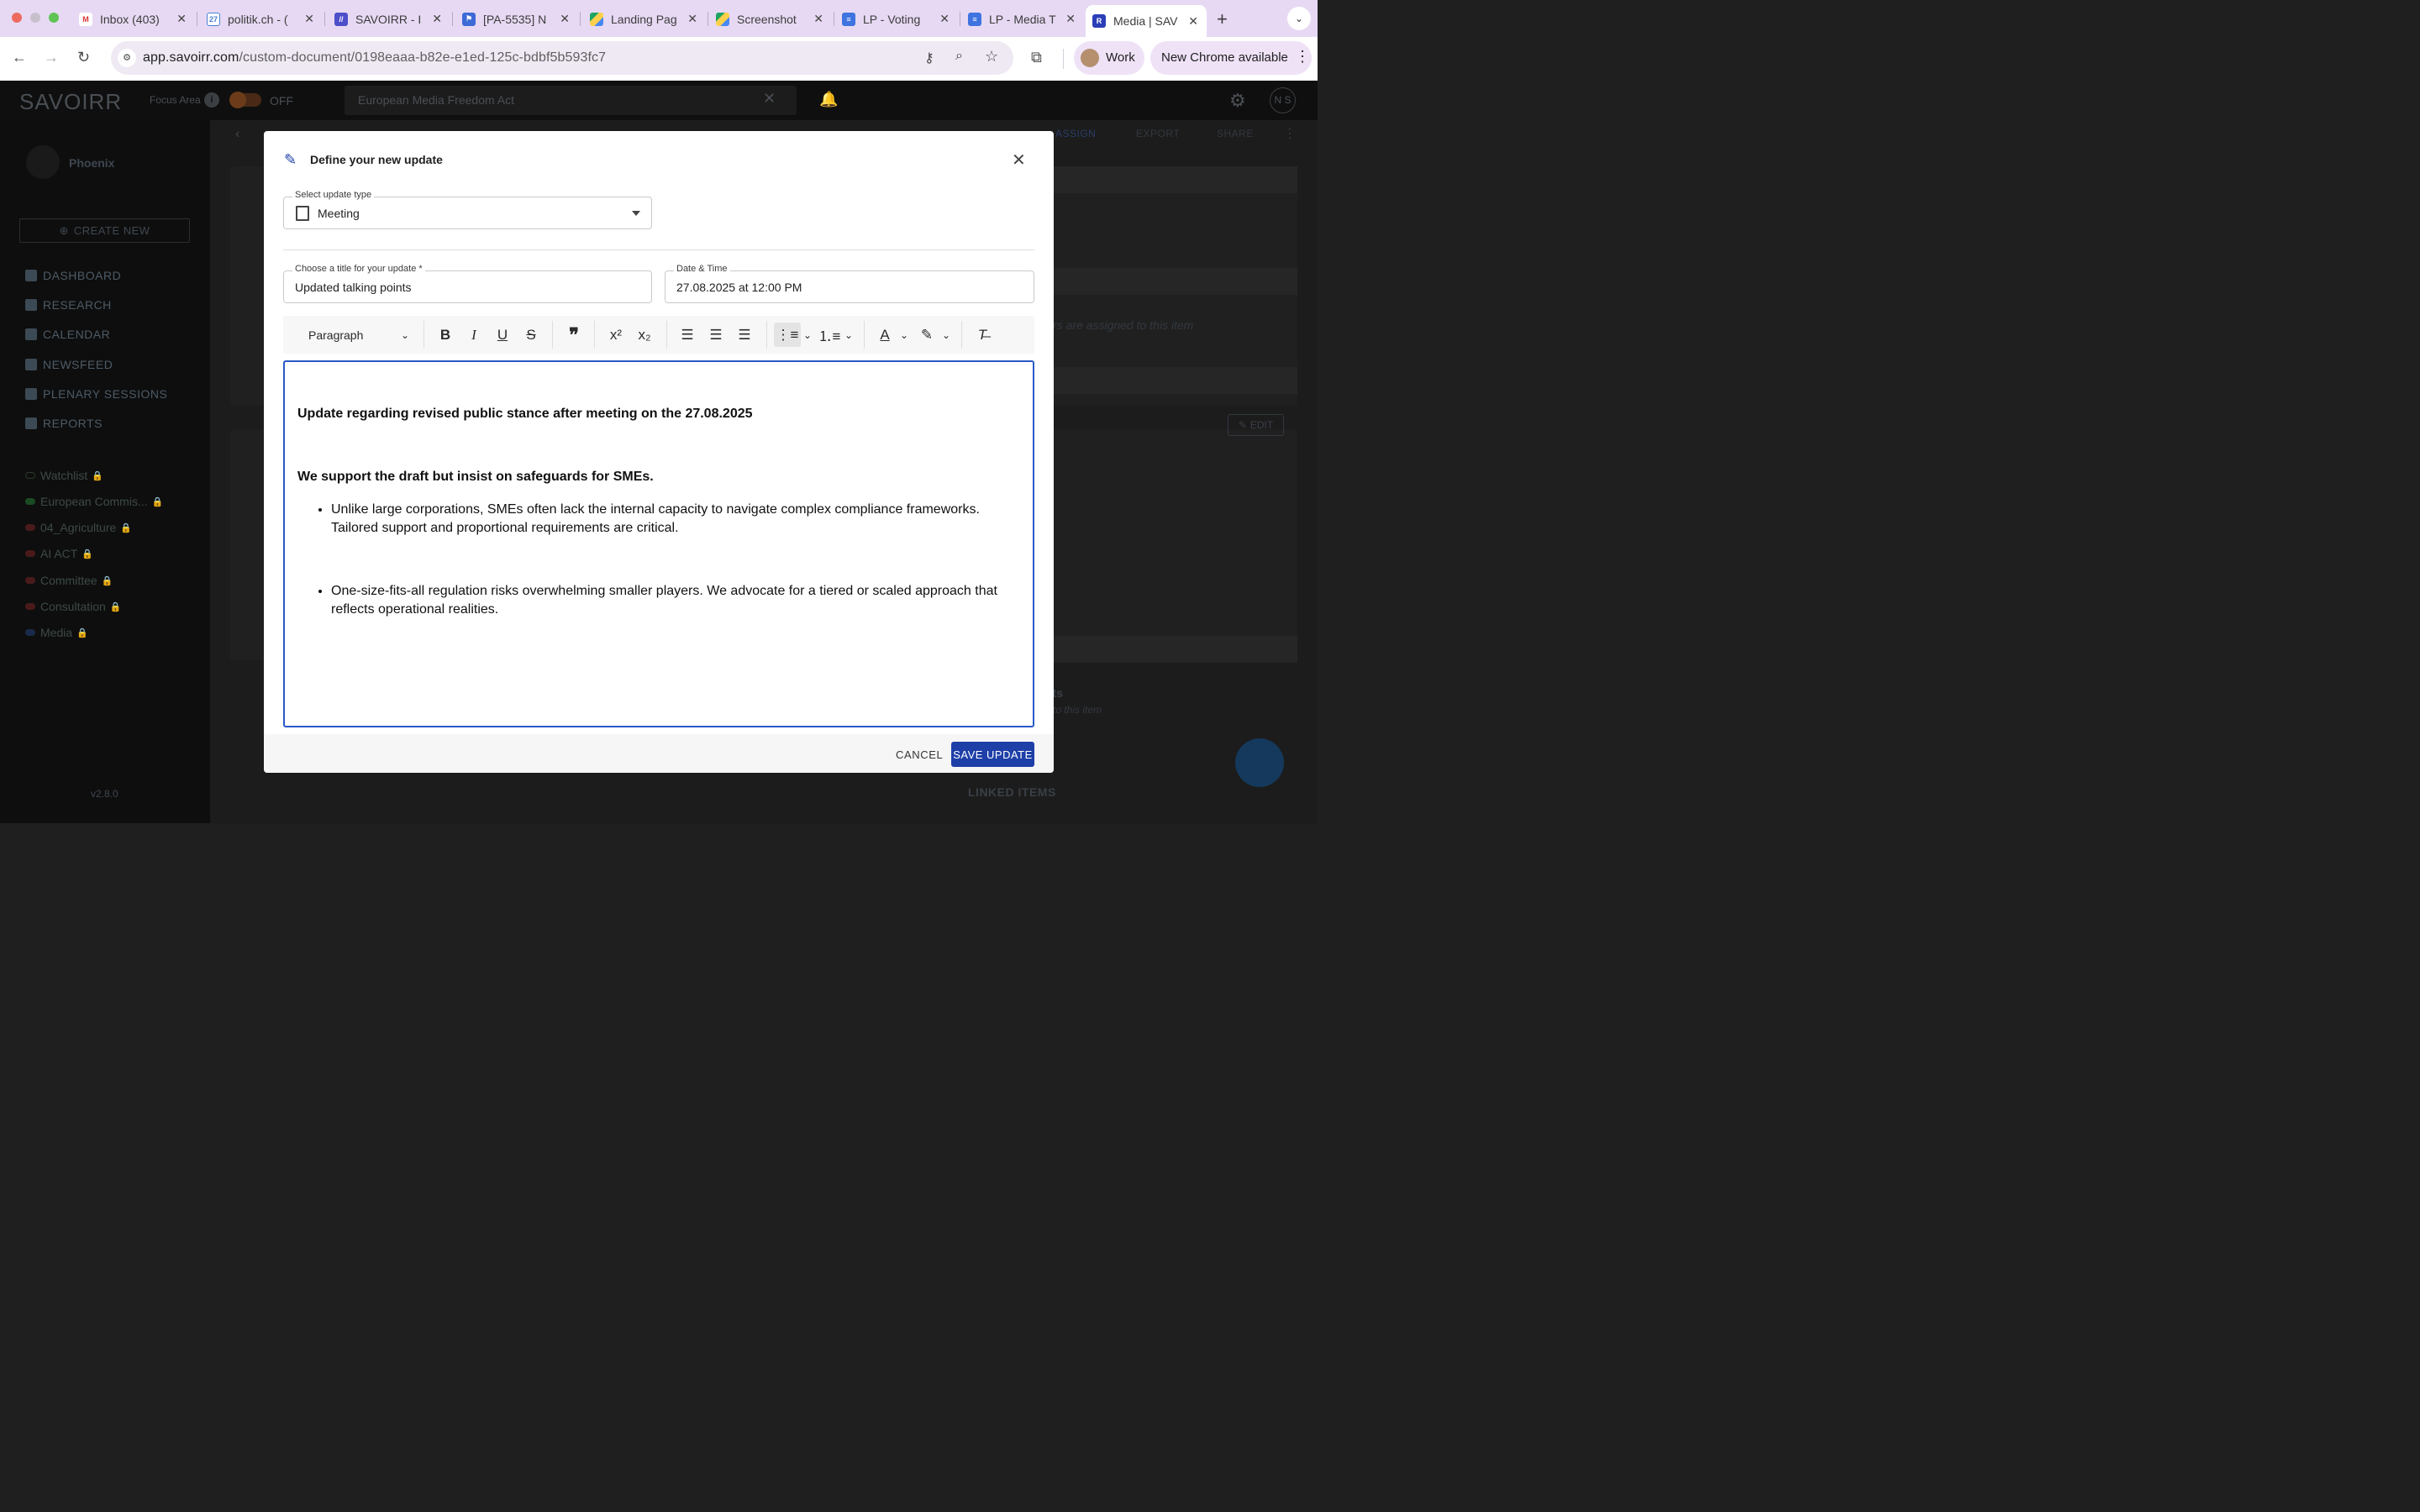 This screenshot has height=1512, width=2420. Describe the element at coordinates (767, 19) in the screenshot. I see `tab-title: Screenshot` at that location.